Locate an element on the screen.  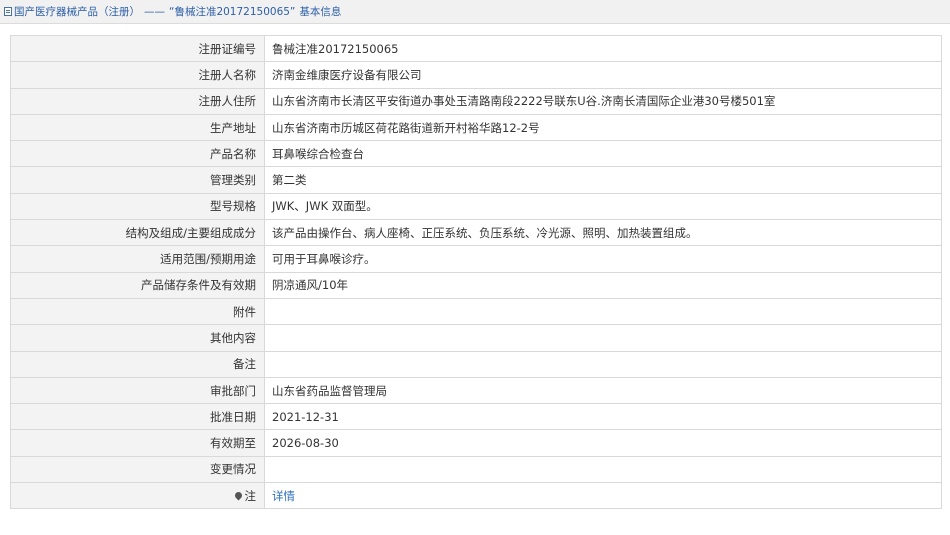
breadcrumb-category: 国产医疗器械产品（注册） is located at coordinates (77, 11).